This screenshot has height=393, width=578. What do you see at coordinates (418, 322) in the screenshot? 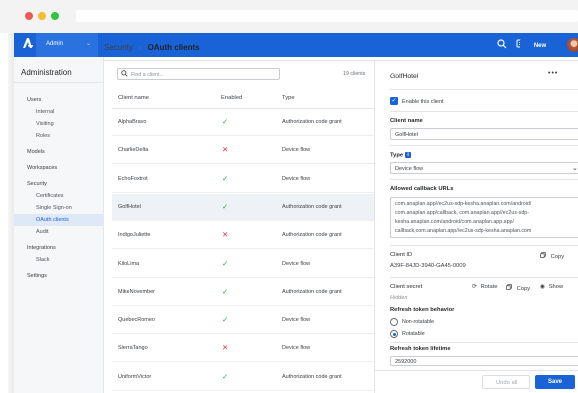
I see `refresh-option-label: Non-rotatable` at bounding box center [418, 322].